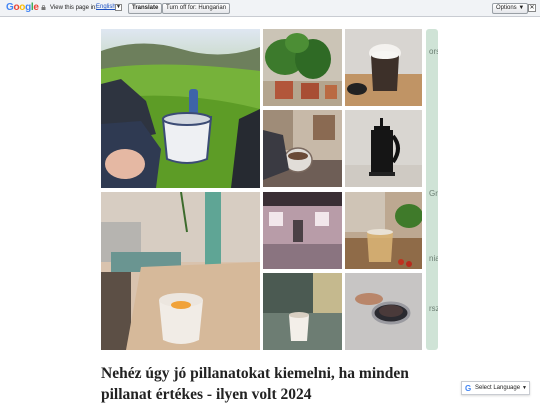 Image resolution: width=540 pixels, height=405 pixels. I want to click on map-thumbnail: ors Gr nia rsz, so click(432, 189).